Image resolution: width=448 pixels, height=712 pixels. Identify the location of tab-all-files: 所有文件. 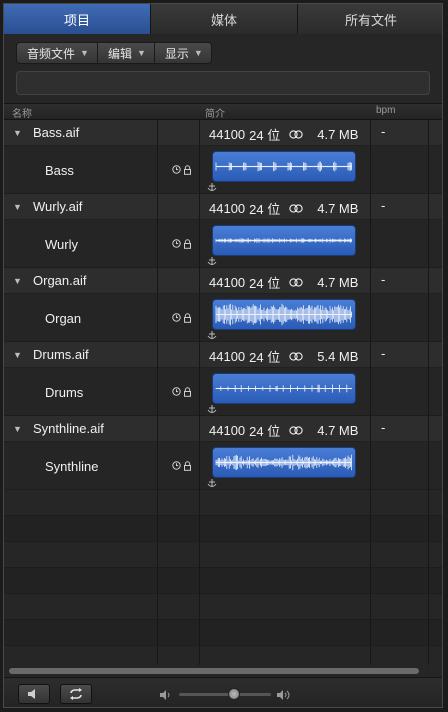
(370, 19).